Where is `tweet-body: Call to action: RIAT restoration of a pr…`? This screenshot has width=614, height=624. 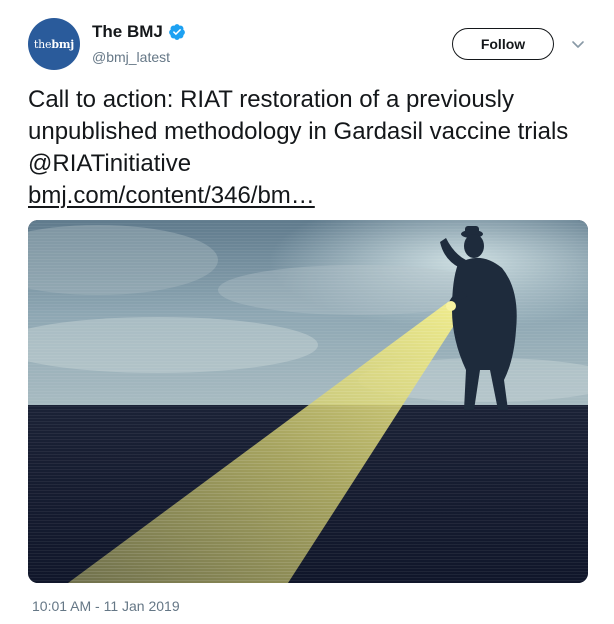
tweet-body: Call to action: RIAT restoration of a pr… is located at coordinates (298, 131).